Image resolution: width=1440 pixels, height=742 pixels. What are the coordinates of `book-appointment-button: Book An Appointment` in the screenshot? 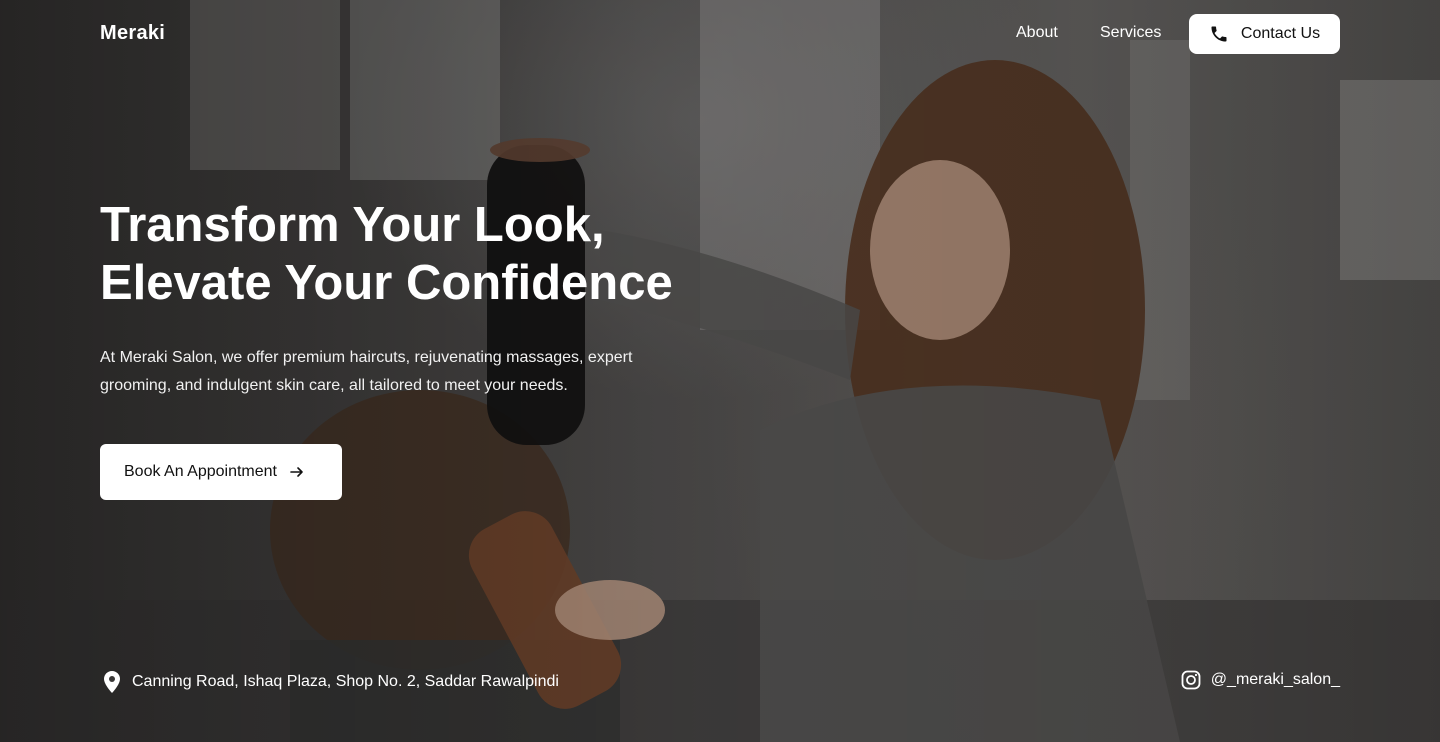 It's located at (221, 472).